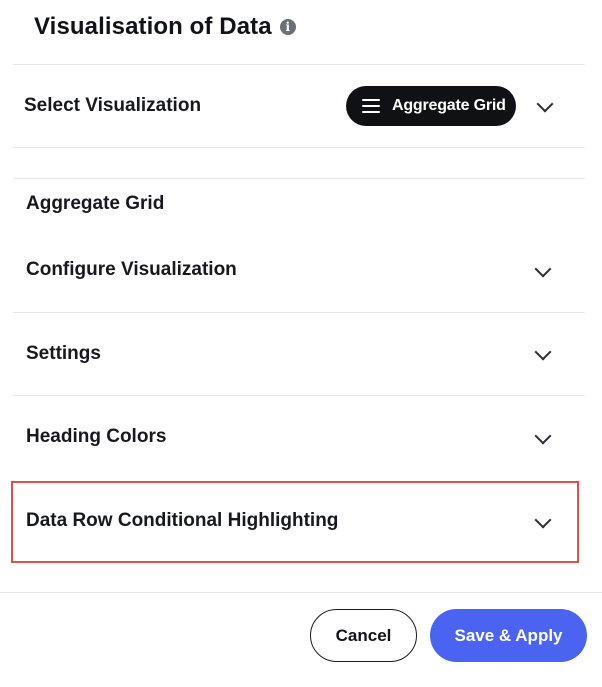 The width and height of the screenshot is (602, 687). I want to click on current-visualization-label: Aggregate Grid, so click(95, 203).